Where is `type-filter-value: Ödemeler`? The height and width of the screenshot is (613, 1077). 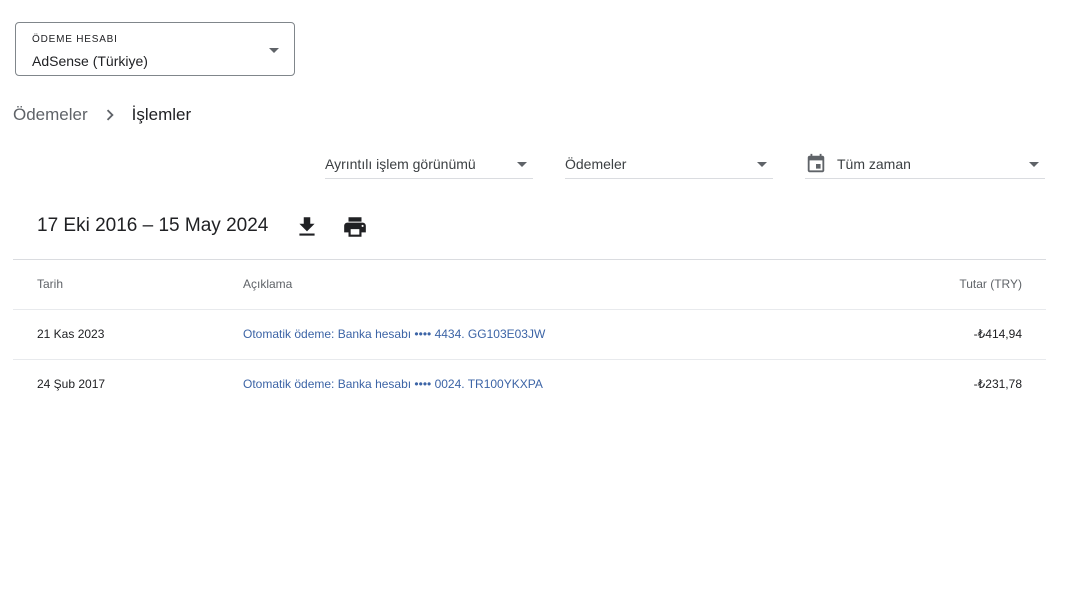 type-filter-value: Ödemeler is located at coordinates (596, 164).